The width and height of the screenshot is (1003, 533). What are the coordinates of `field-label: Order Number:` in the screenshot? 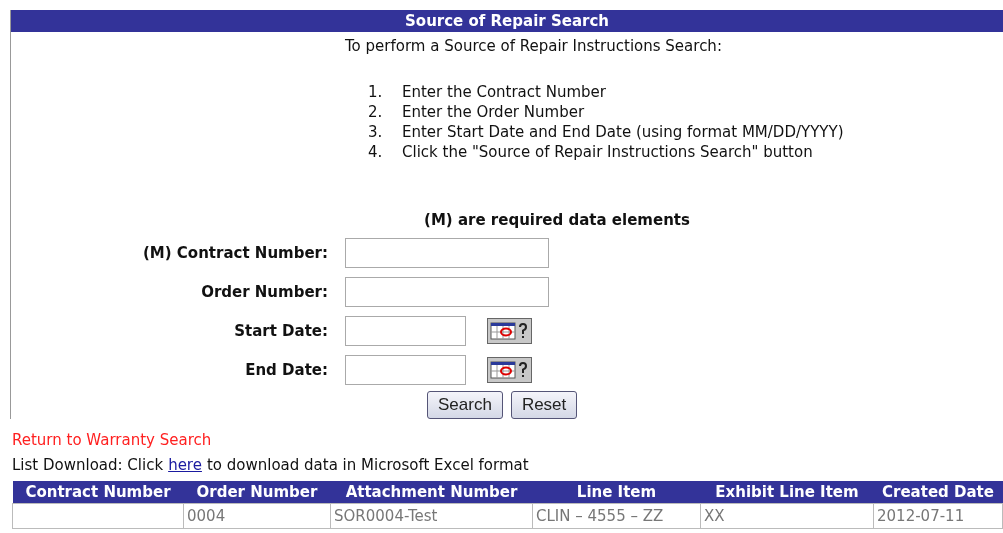 It's located at (264, 291).